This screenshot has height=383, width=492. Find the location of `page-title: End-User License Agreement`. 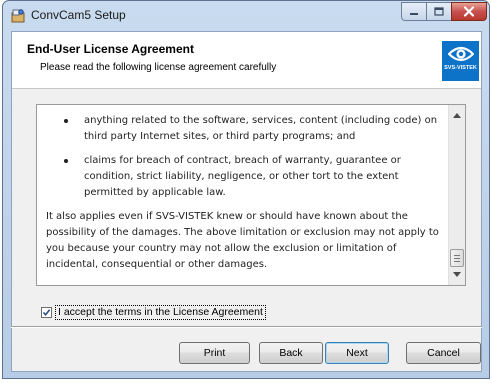

page-title: End-User License Agreement is located at coordinates (110, 49).